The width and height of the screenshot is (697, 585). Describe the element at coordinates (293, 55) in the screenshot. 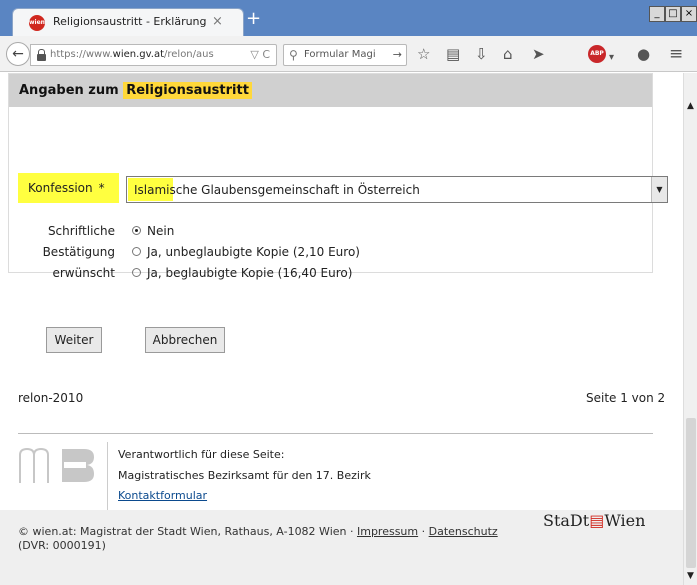

I see `search-icon: ⚲` at that location.